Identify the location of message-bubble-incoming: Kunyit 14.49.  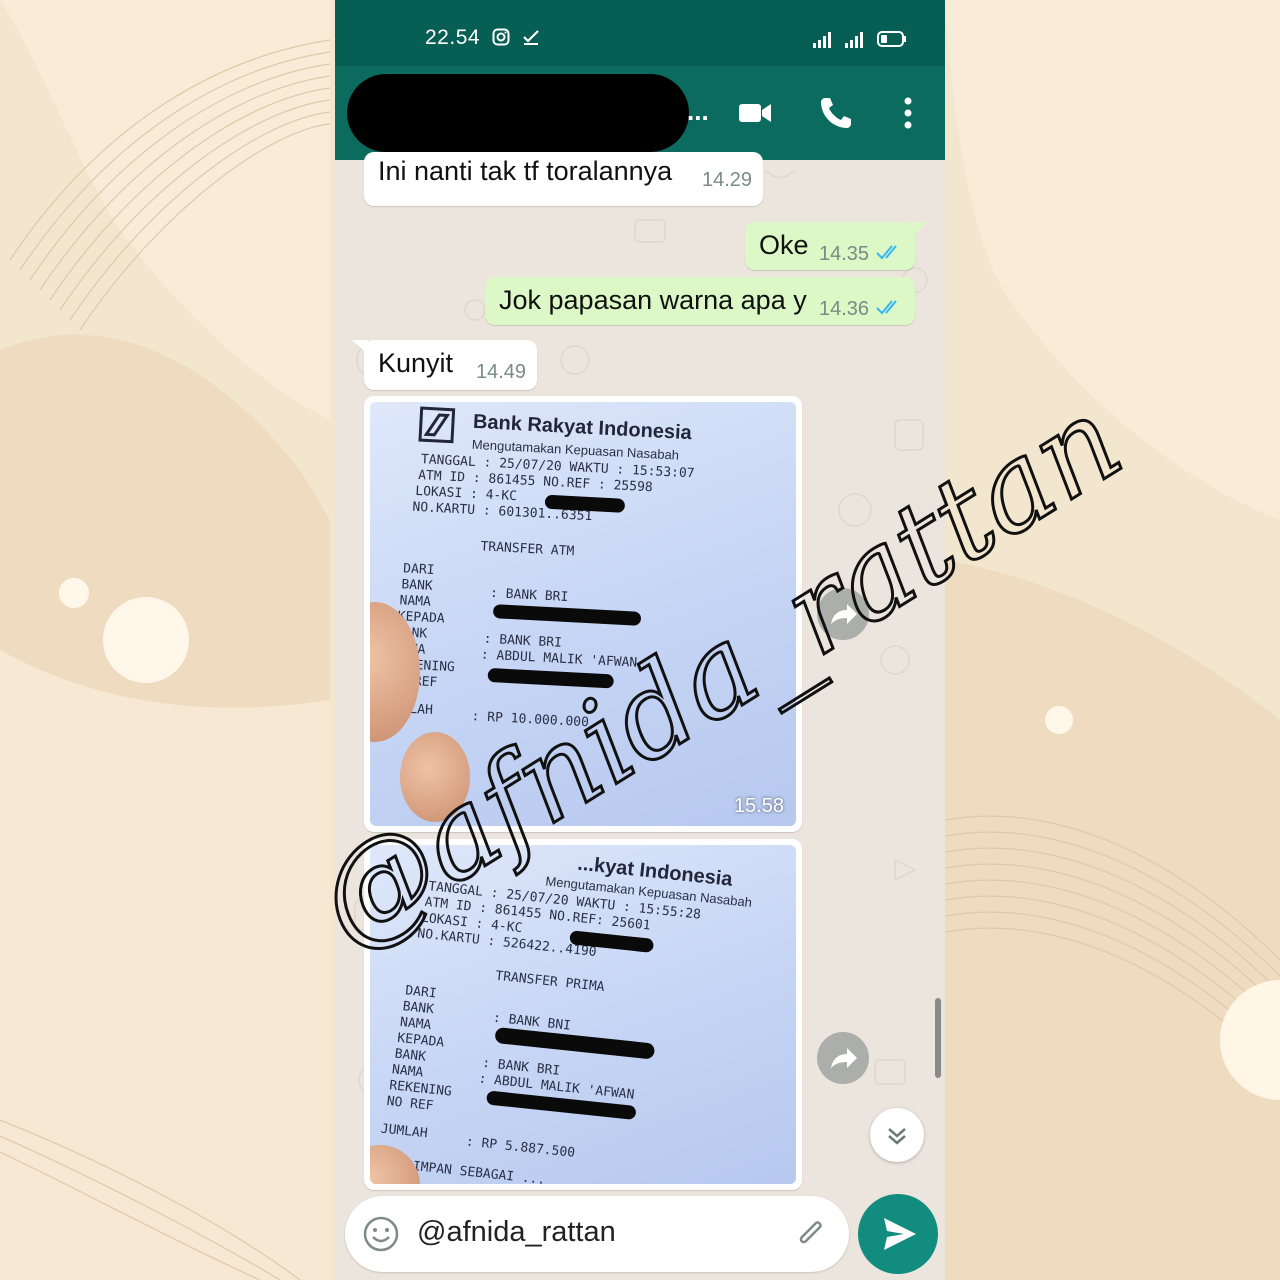
(450, 365).